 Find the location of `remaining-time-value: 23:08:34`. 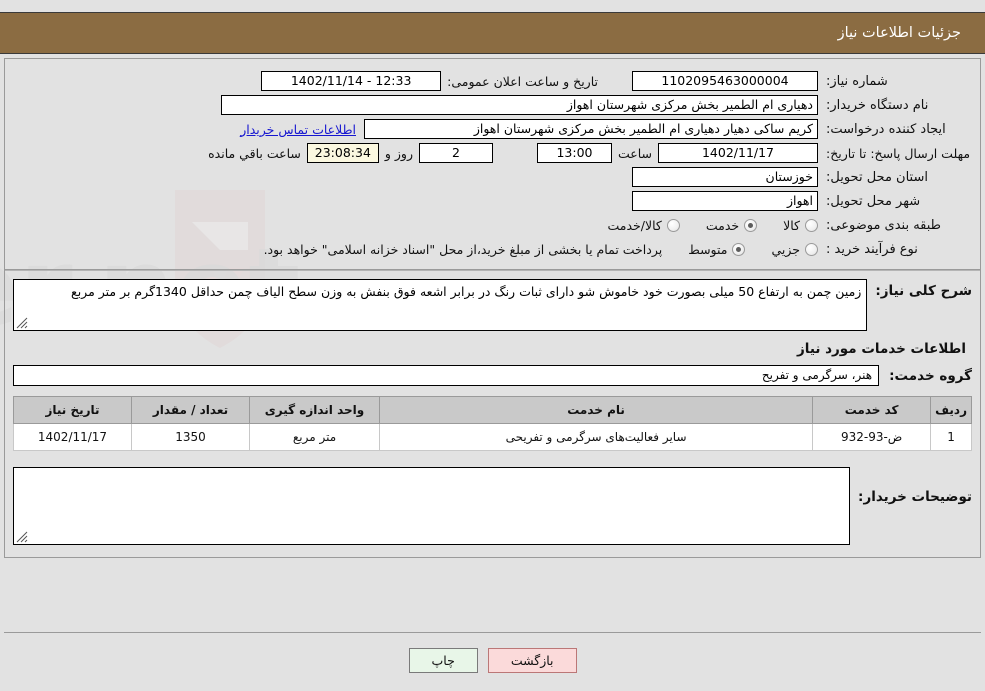

remaining-time-value: 23:08:34 is located at coordinates (342, 153).